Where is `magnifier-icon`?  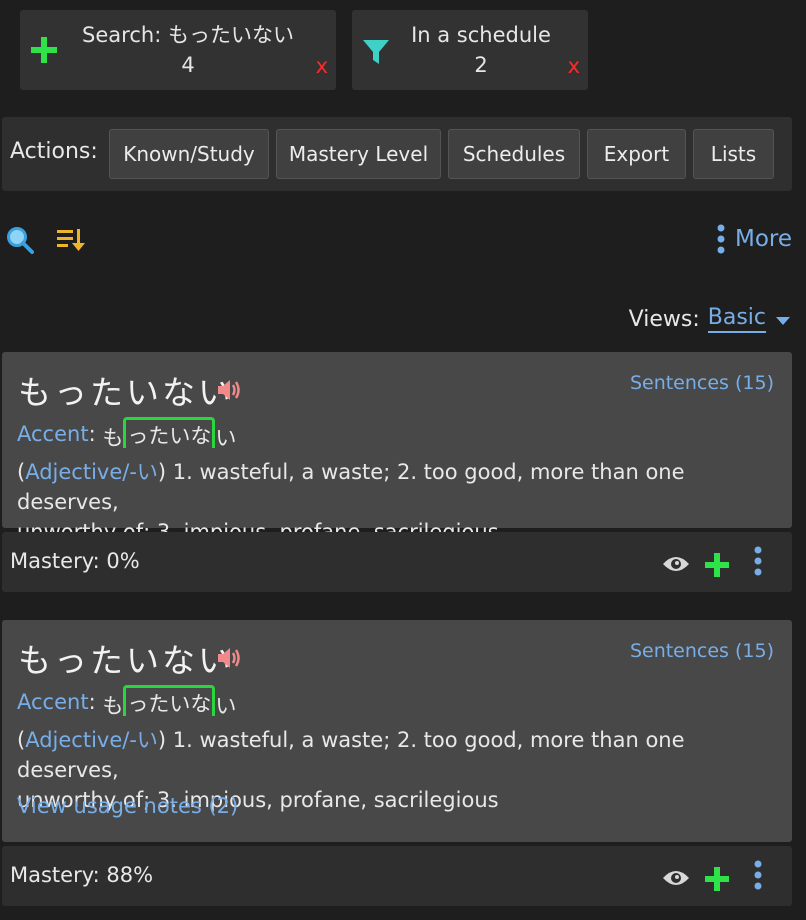 magnifier-icon is located at coordinates (20, 240).